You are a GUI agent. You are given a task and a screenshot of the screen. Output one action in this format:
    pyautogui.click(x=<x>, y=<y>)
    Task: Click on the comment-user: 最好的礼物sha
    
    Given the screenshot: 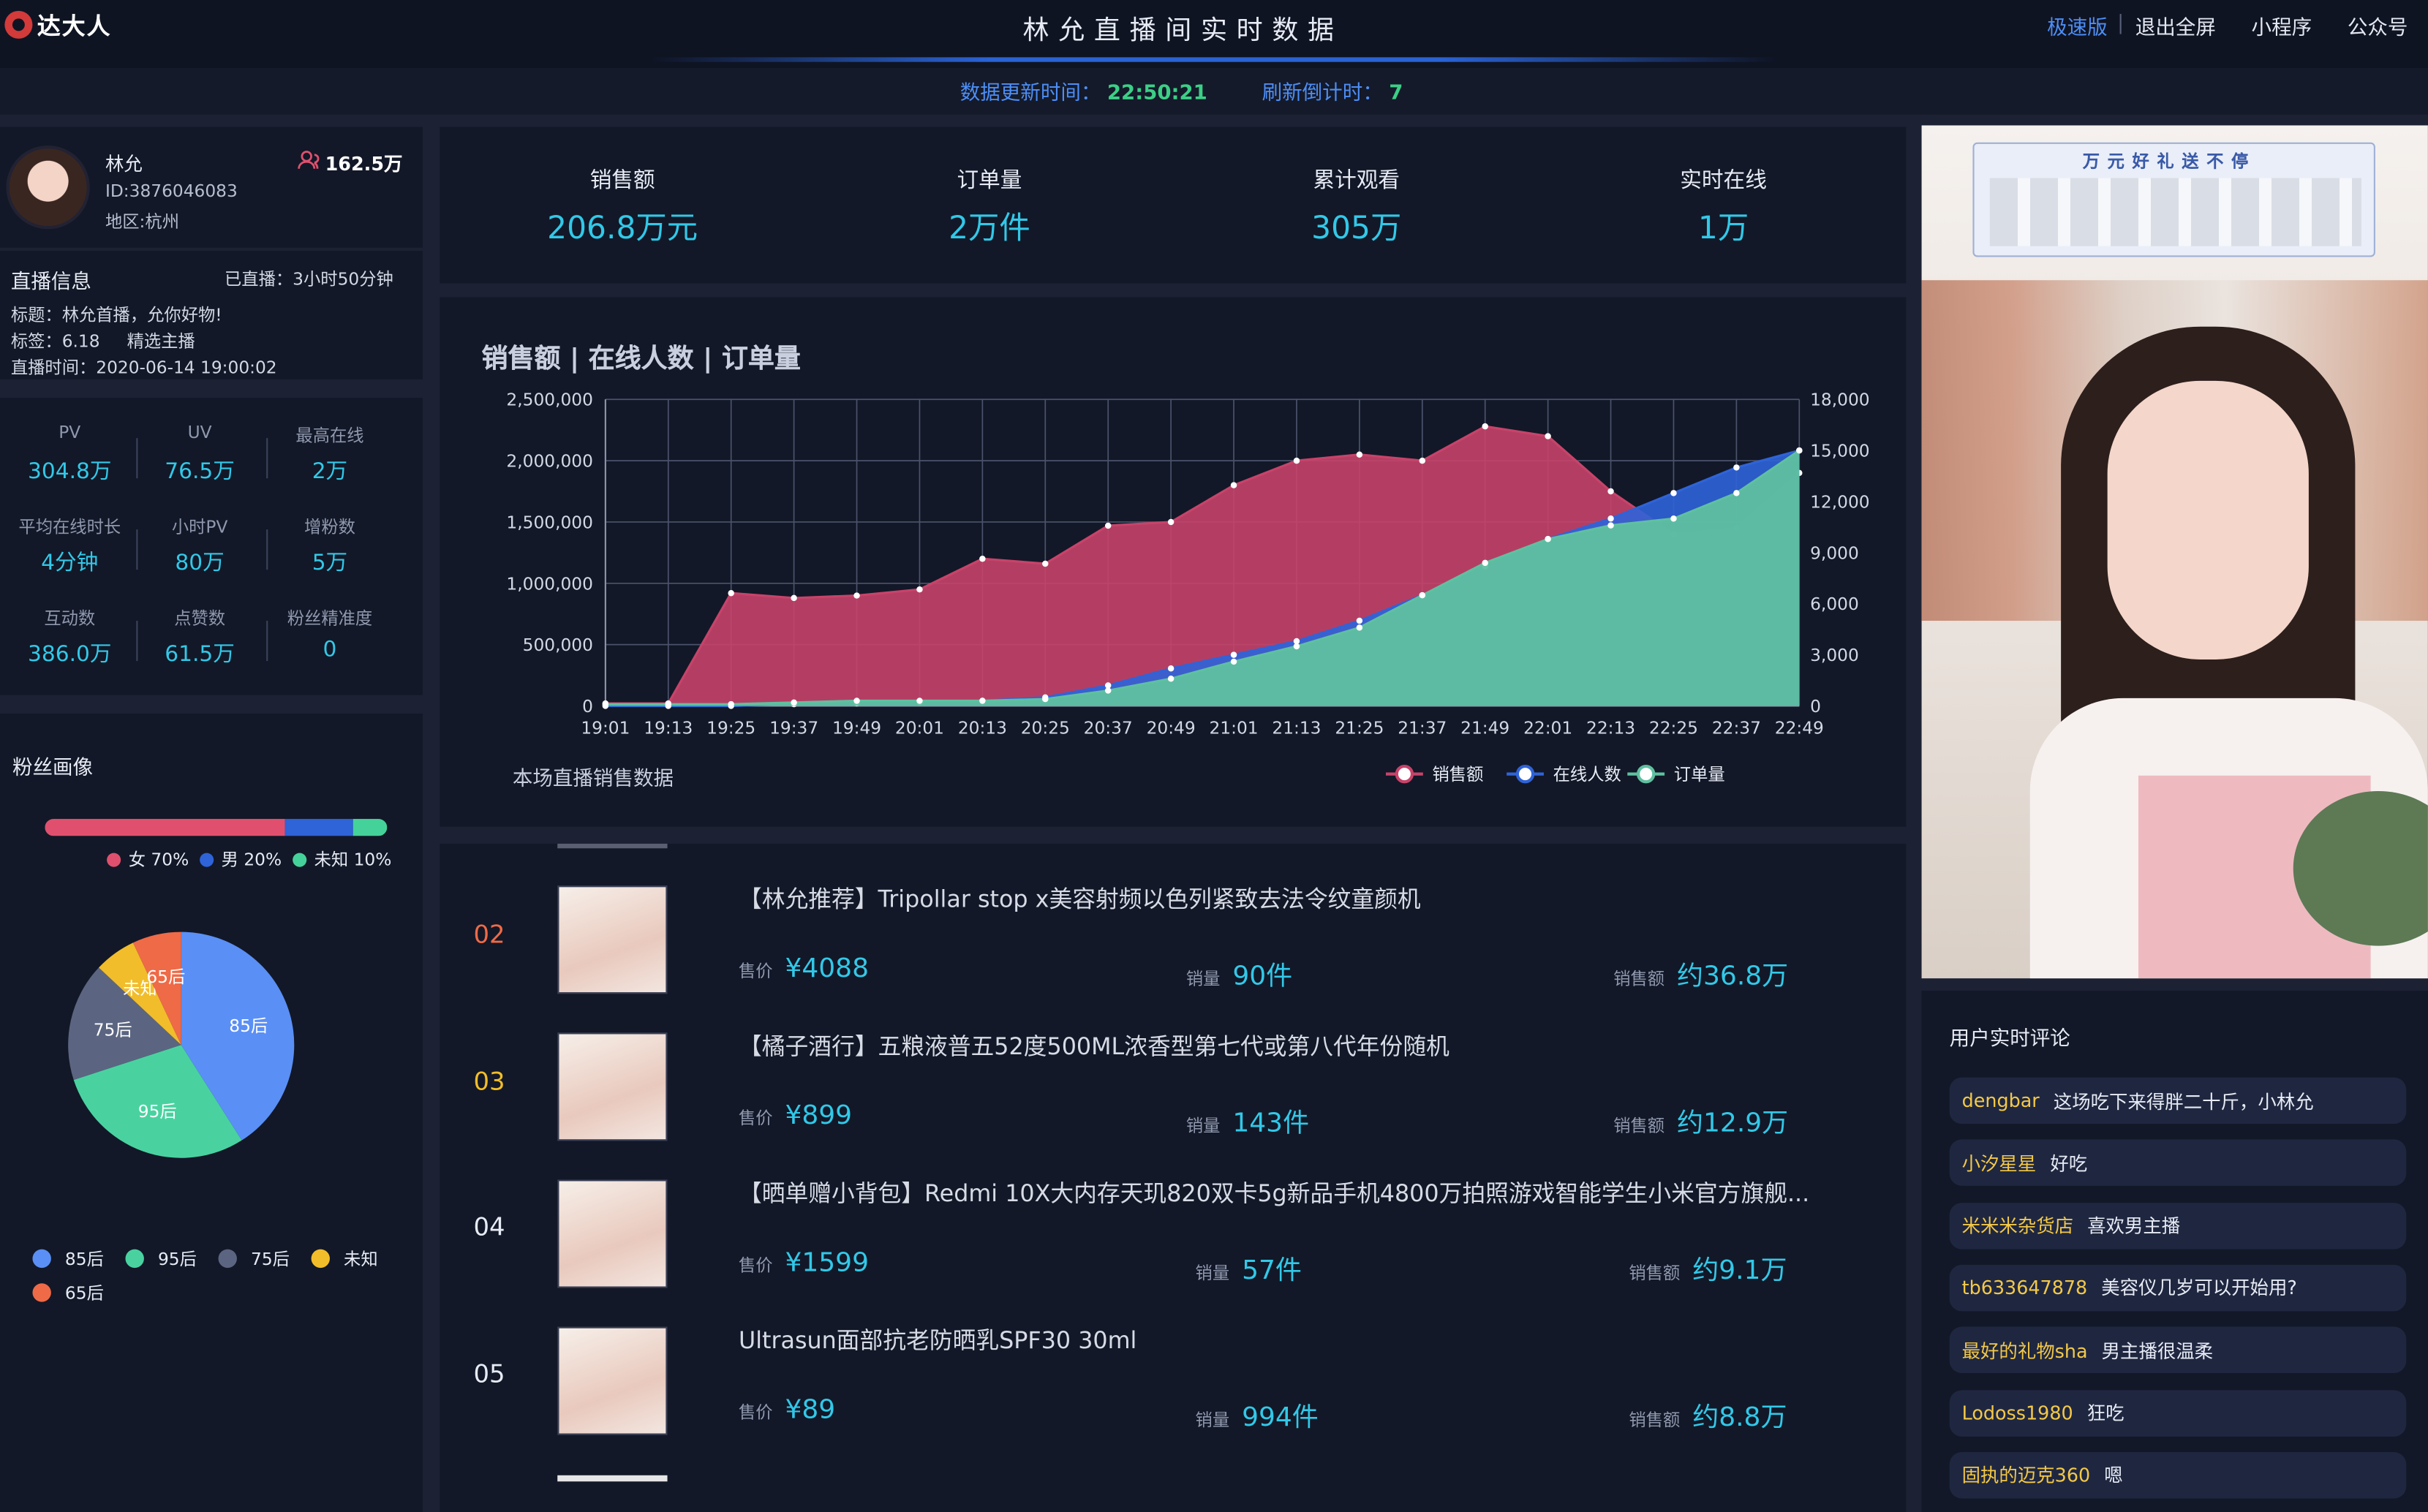 What is the action you would take?
    pyautogui.click(x=2025, y=1350)
    